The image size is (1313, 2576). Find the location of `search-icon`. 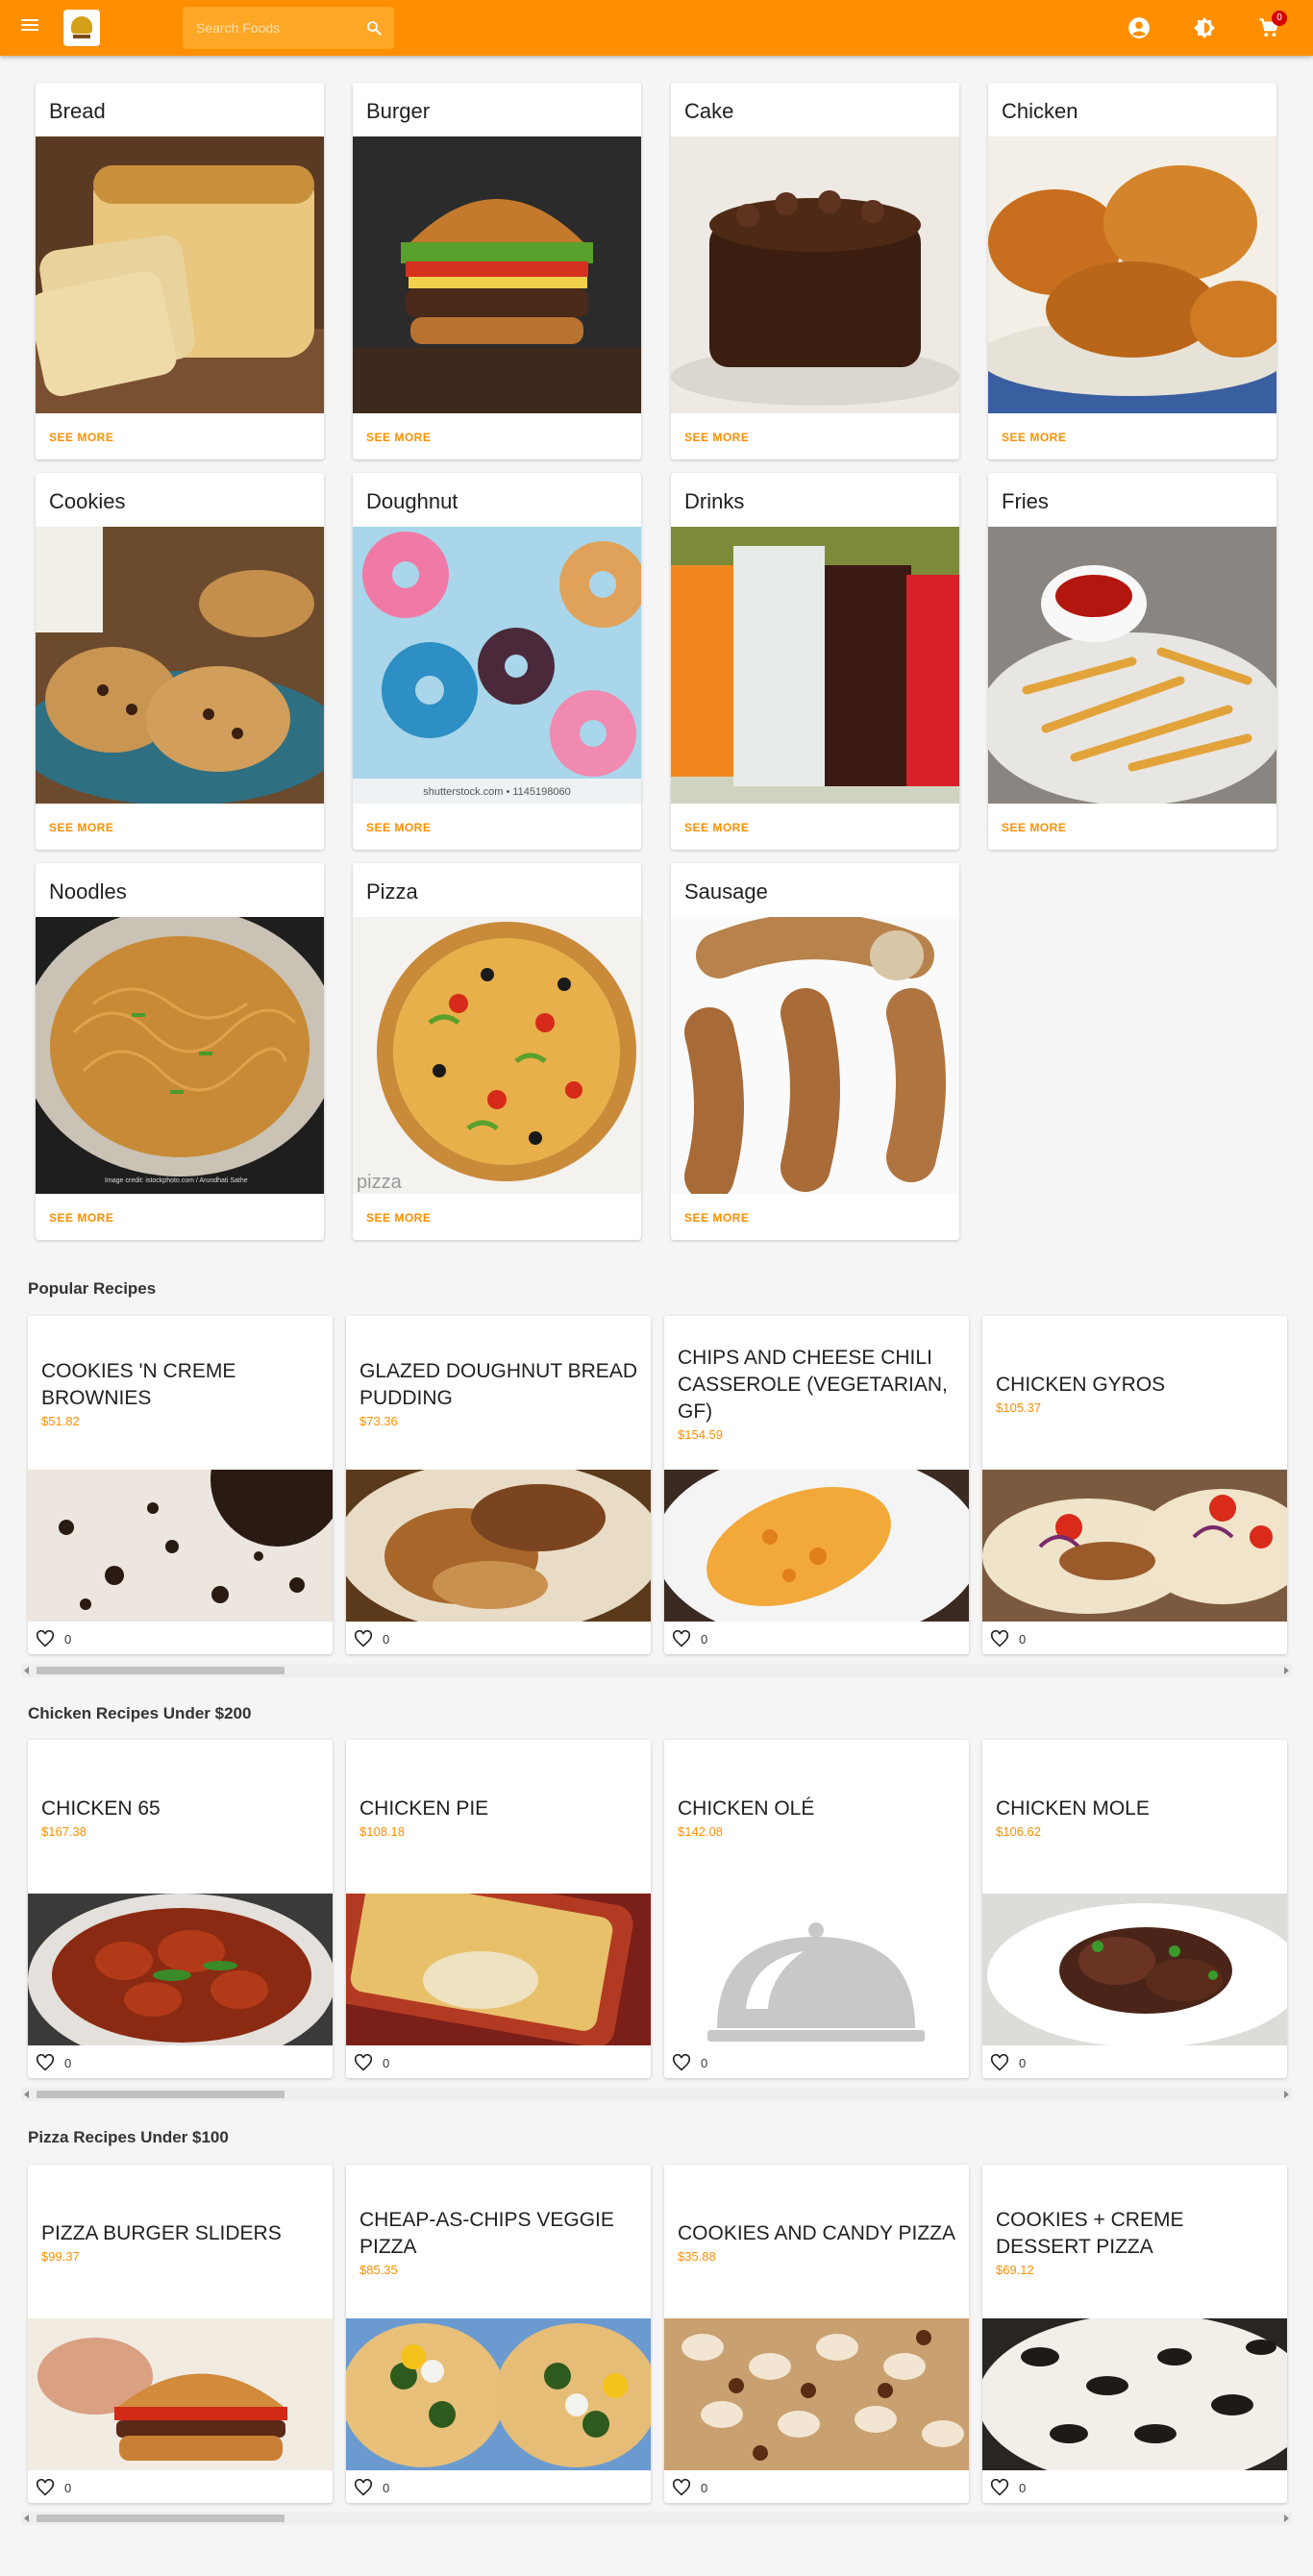

search-icon is located at coordinates (374, 28).